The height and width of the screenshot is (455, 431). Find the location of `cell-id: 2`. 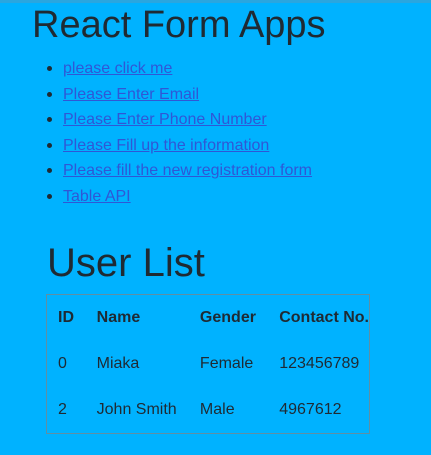

cell-id: 2 is located at coordinates (62, 409).